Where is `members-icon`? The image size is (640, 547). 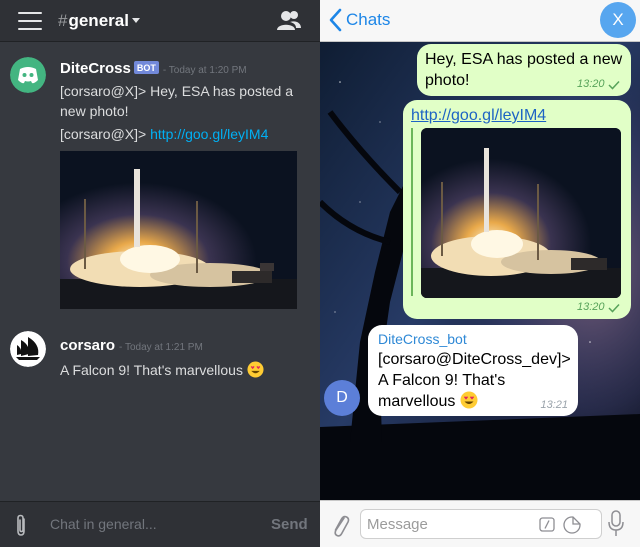
members-icon is located at coordinates (289, 21).